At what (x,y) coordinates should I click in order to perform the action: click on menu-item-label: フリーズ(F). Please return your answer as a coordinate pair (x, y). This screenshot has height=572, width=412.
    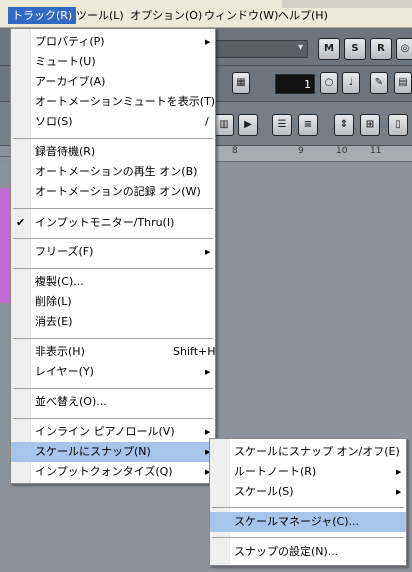
    Looking at the image, I should click on (64, 251).